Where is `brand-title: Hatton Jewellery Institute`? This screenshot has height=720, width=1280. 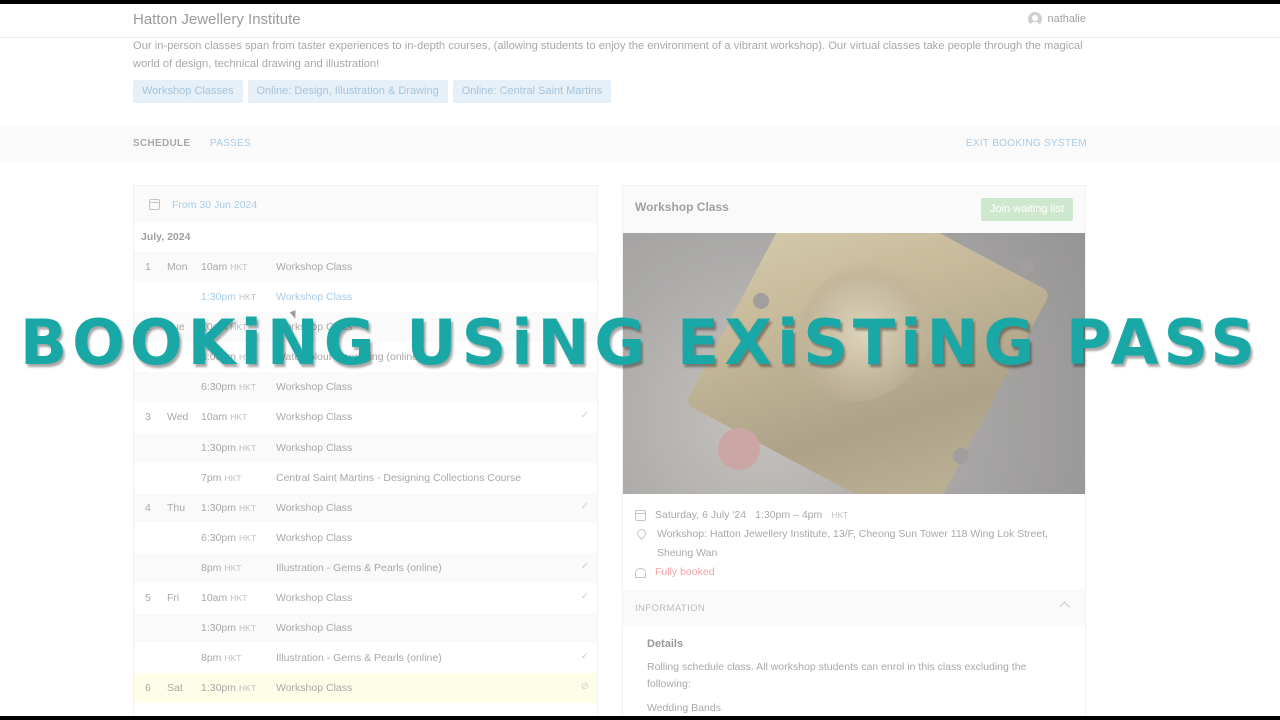 brand-title: Hatton Jewellery Institute is located at coordinates (217, 19).